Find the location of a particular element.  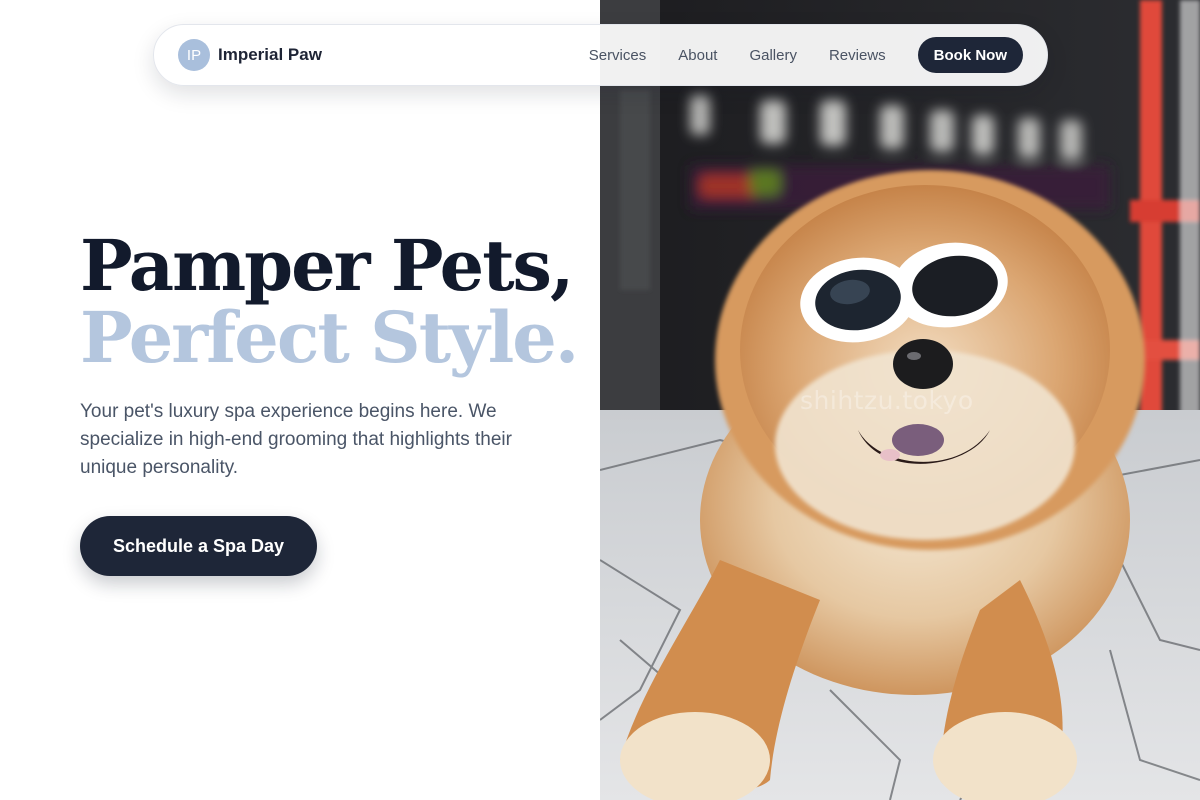

brand-logo: IP Imperial Paw is located at coordinates (250, 55).